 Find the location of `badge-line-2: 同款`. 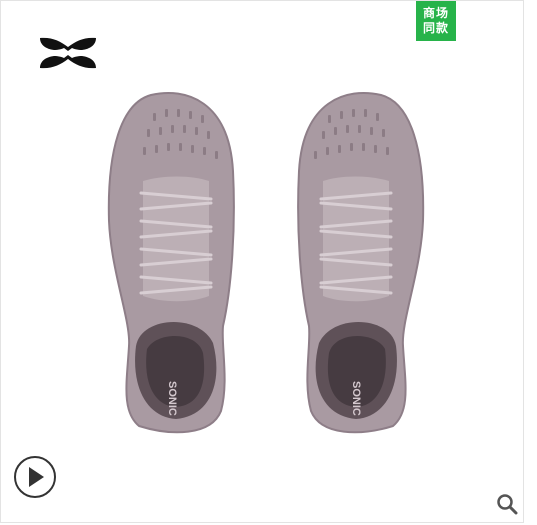

badge-line-2: 同款 is located at coordinates (435, 28).